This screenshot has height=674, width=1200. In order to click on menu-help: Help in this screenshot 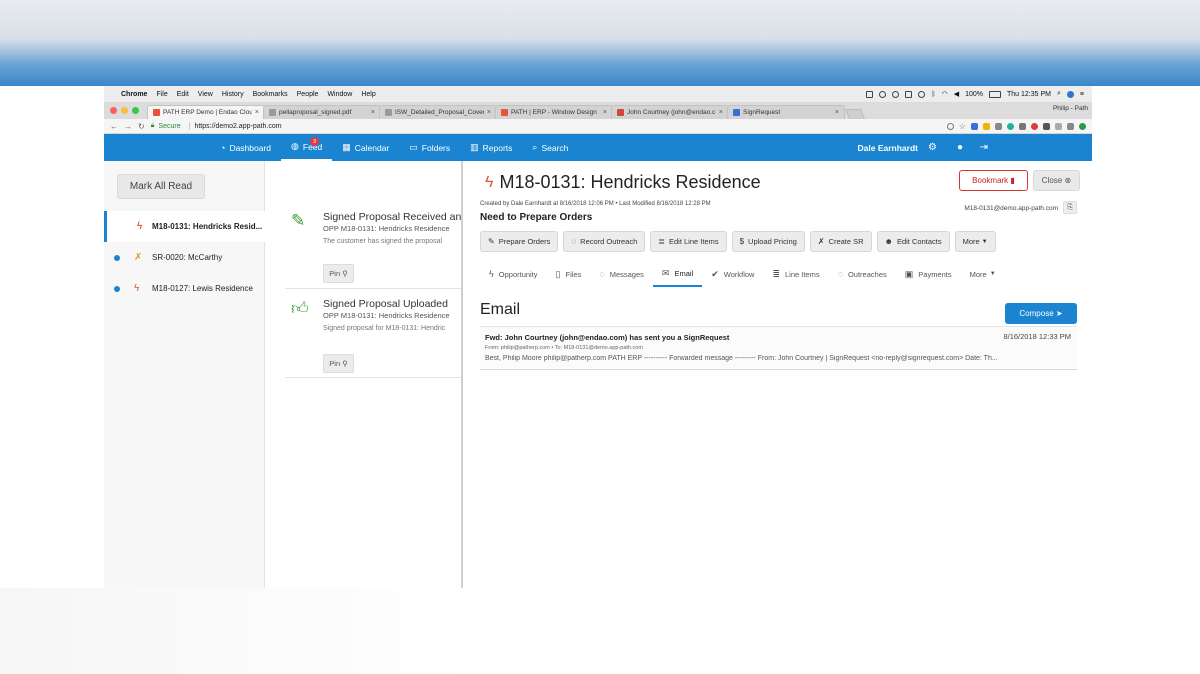, I will do `click(368, 94)`.